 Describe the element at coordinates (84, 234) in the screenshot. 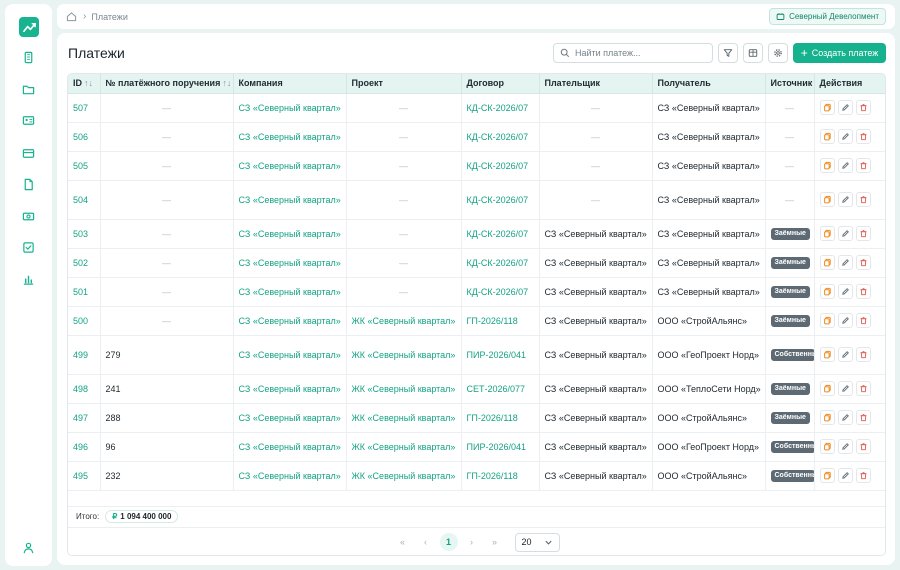

I see `cell-id: 503` at that location.